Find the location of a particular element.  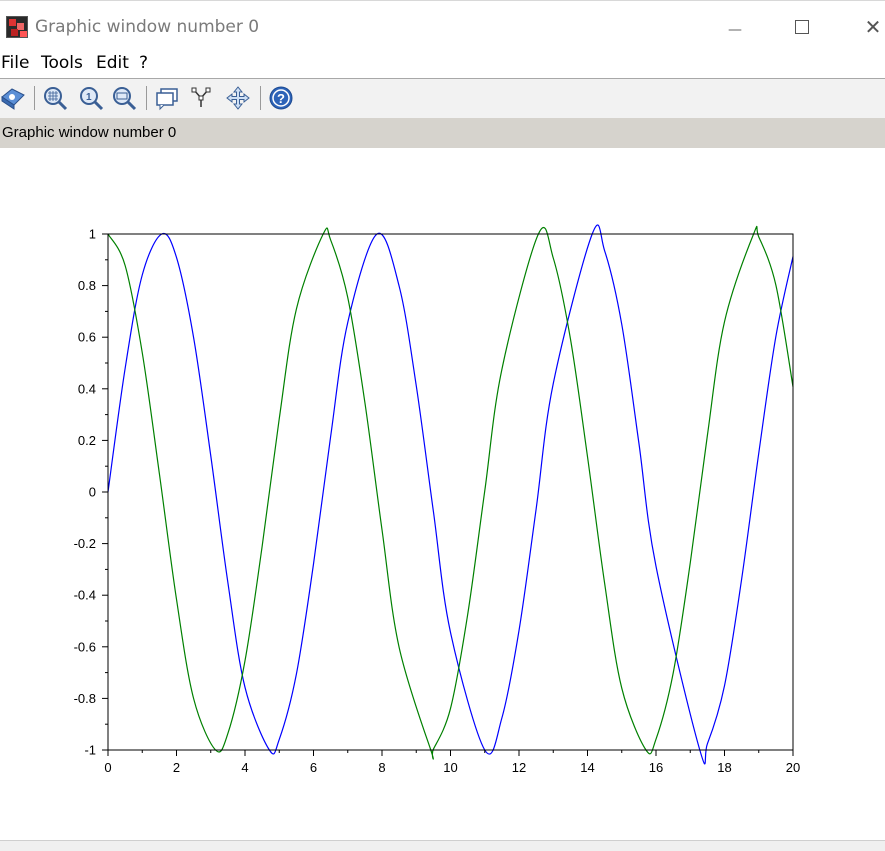

svg-text: 1 is located at coordinates (89, 97).